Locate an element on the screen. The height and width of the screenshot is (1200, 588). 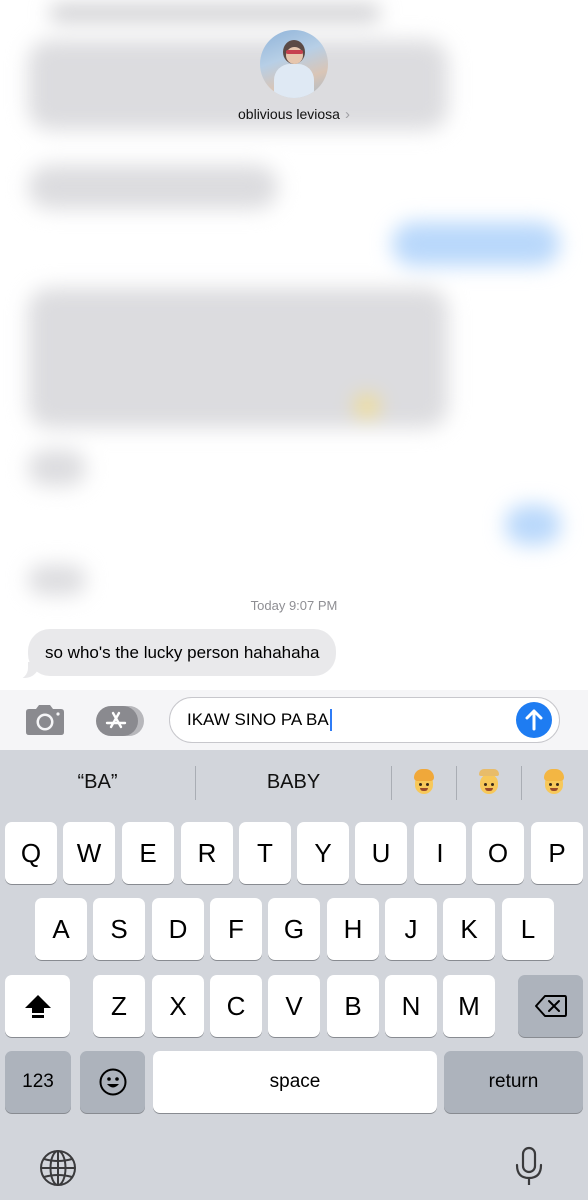
microphone-icon is located at coordinates (529, 1165).